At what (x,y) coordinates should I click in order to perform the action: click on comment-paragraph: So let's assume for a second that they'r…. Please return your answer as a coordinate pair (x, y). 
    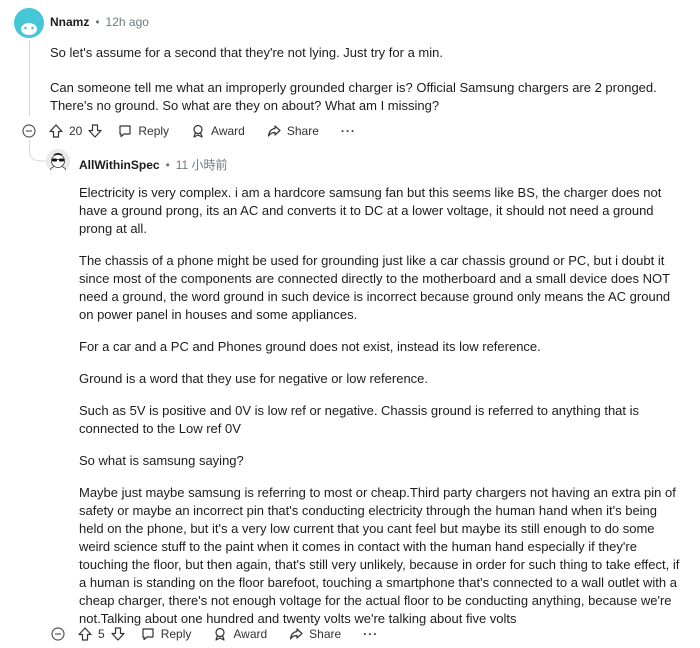
    Looking at the image, I should click on (246, 52).